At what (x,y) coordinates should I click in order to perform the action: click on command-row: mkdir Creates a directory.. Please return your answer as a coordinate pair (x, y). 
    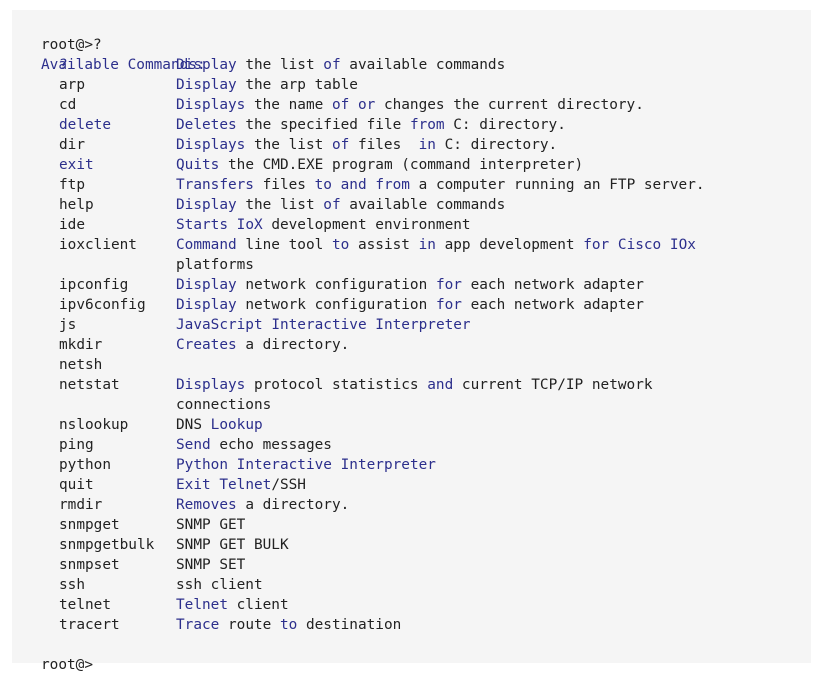
    Looking at the image, I should click on (411, 345).